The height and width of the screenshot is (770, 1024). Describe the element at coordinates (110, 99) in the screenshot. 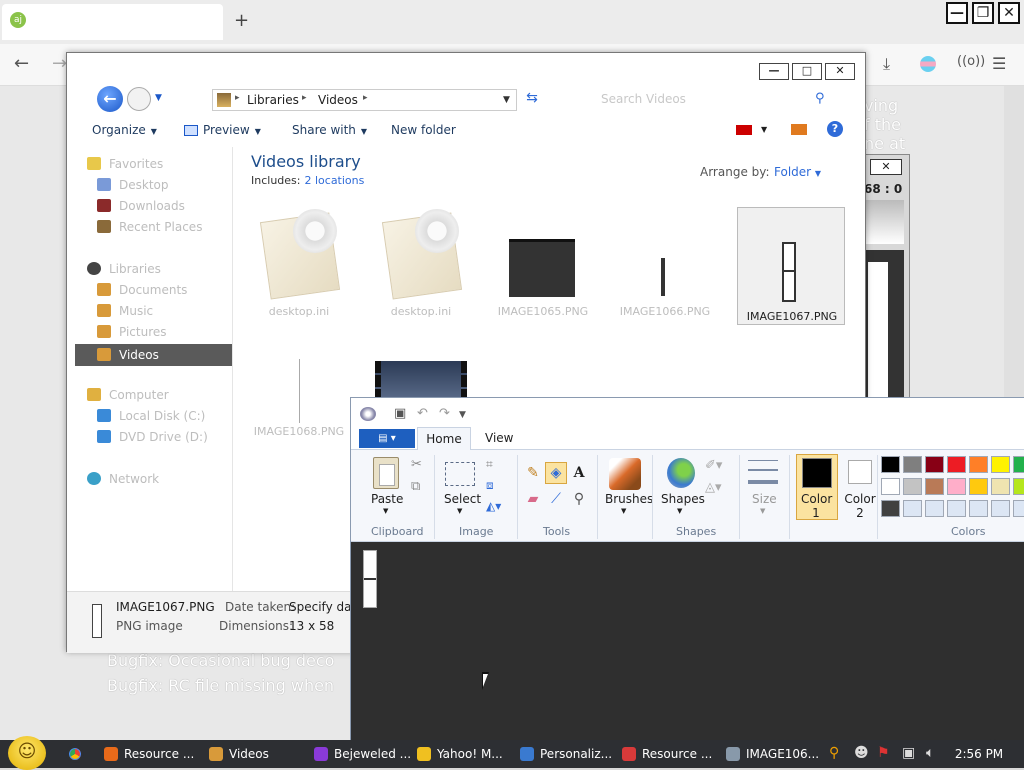

I see `back-button: ←` at that location.